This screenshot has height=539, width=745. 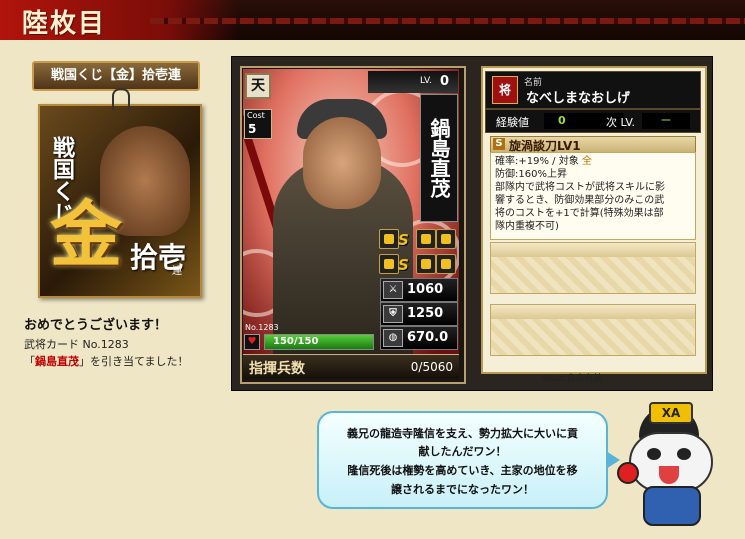 What do you see at coordinates (512, 122) in the screenshot?
I see `exp-label: 経験値` at bounding box center [512, 122].